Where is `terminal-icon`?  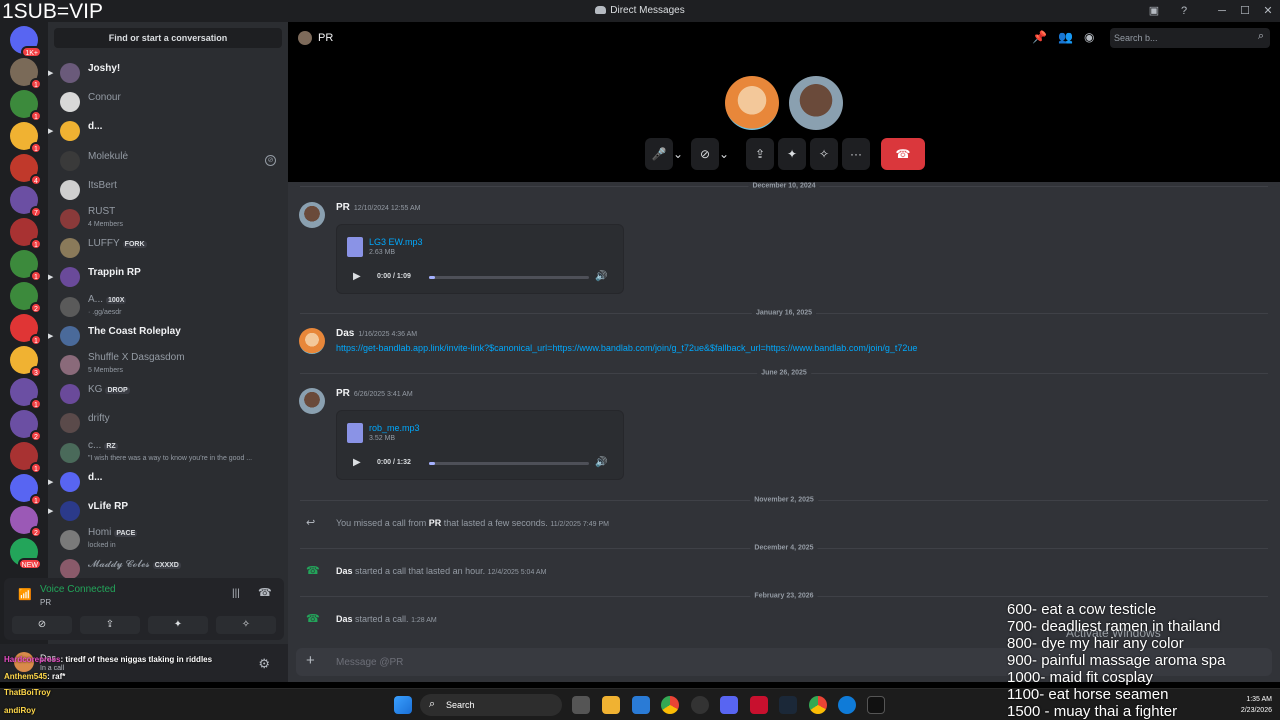 terminal-icon is located at coordinates (876, 705).